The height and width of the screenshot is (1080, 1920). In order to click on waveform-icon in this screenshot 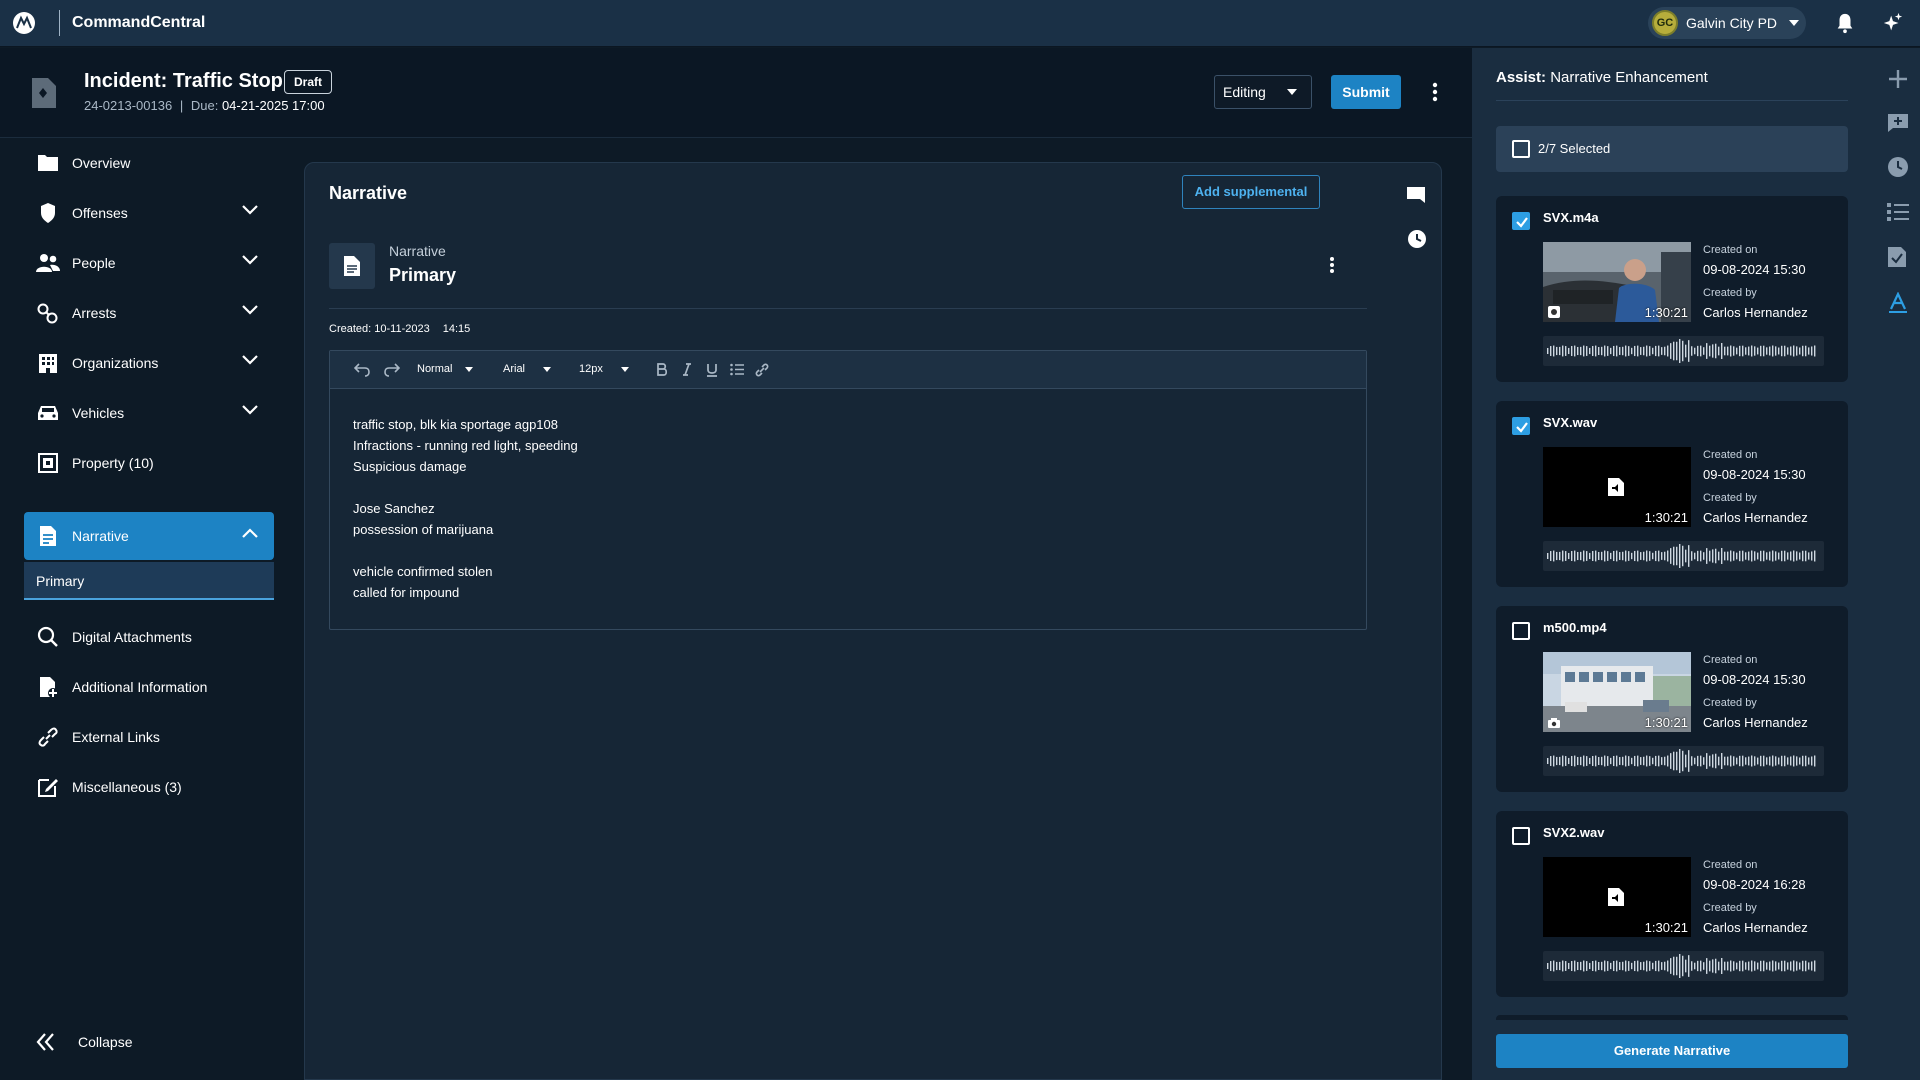, I will do `click(1681, 556)`.